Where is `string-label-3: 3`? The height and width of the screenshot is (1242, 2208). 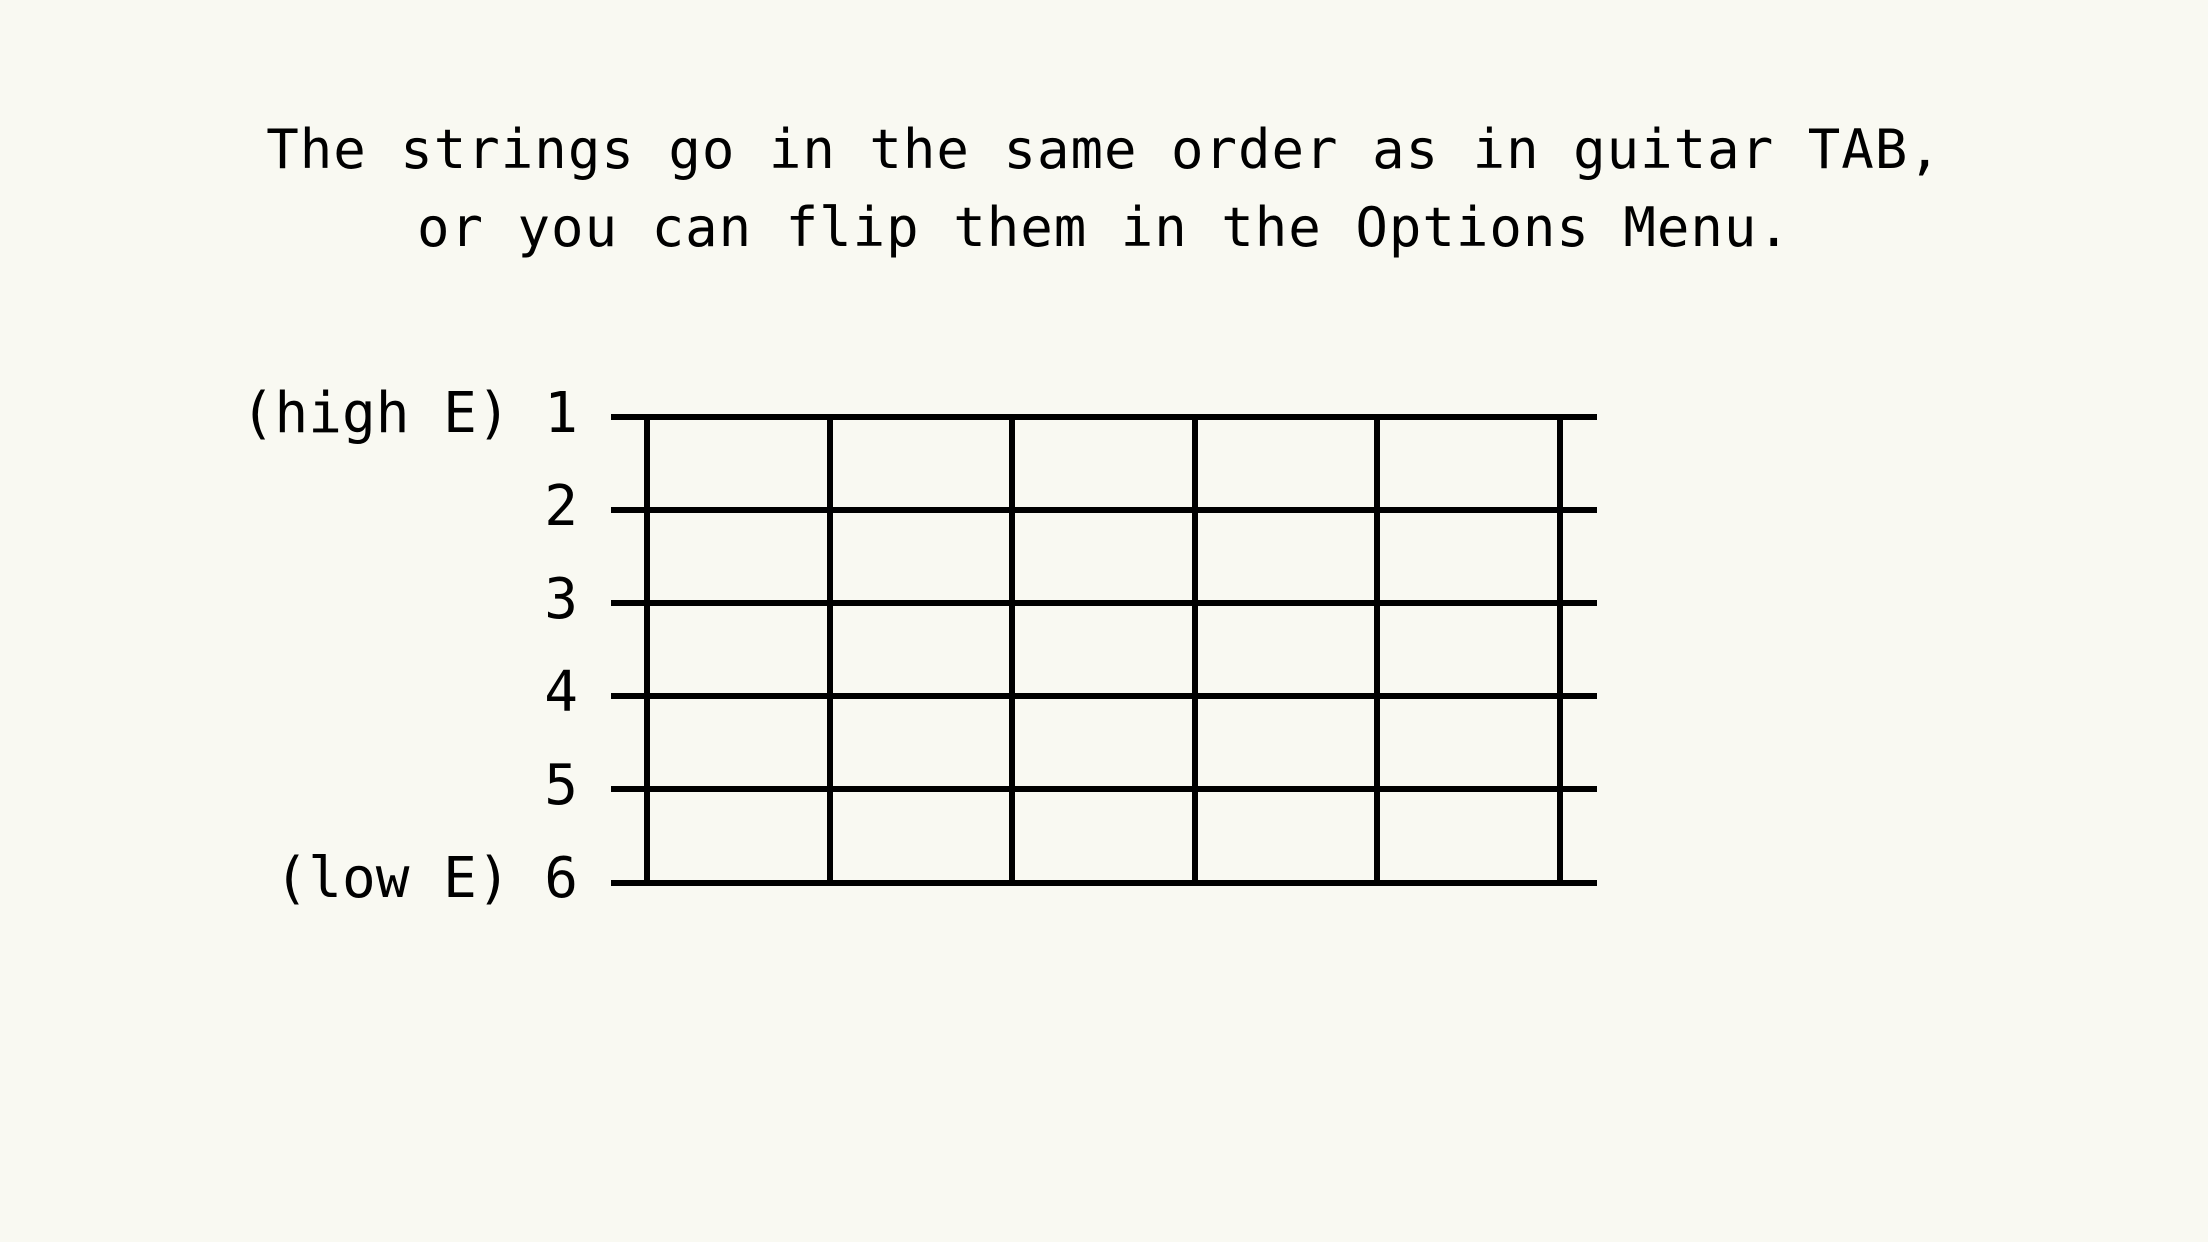 string-label-3: 3 is located at coordinates (561, 599).